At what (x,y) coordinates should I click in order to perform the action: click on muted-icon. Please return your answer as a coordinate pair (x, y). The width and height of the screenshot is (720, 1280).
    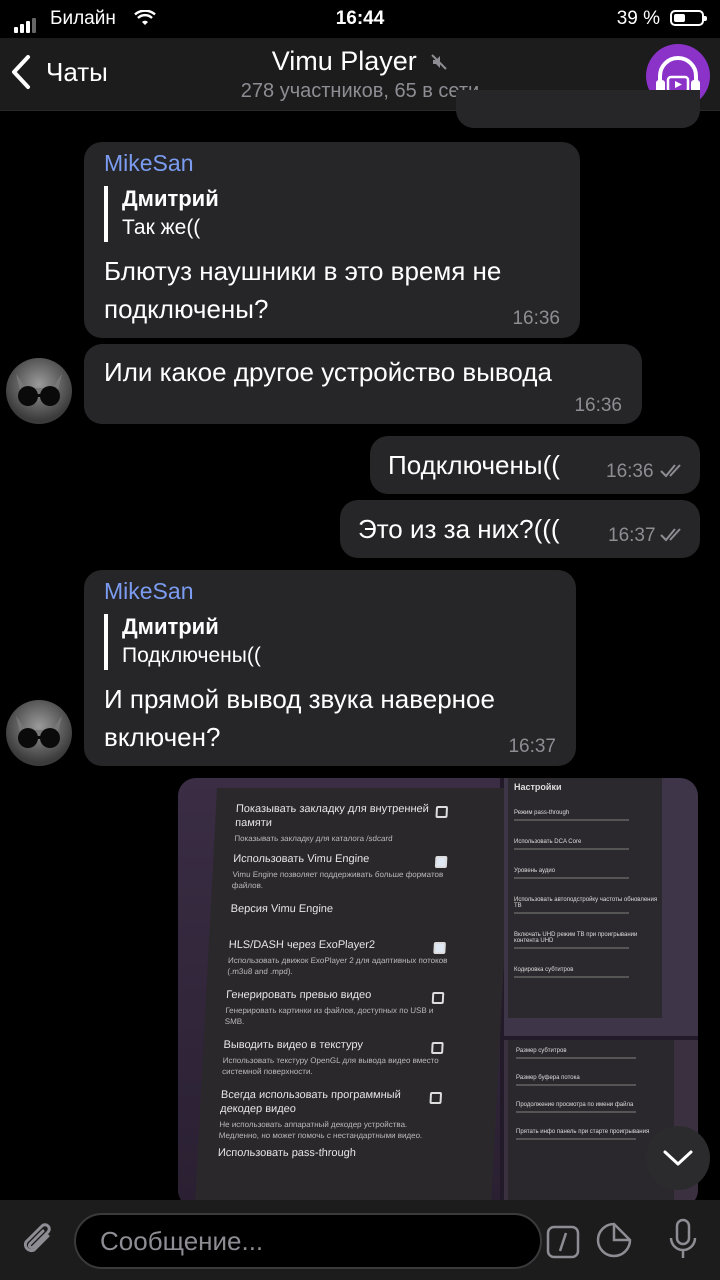
    Looking at the image, I should click on (439, 62).